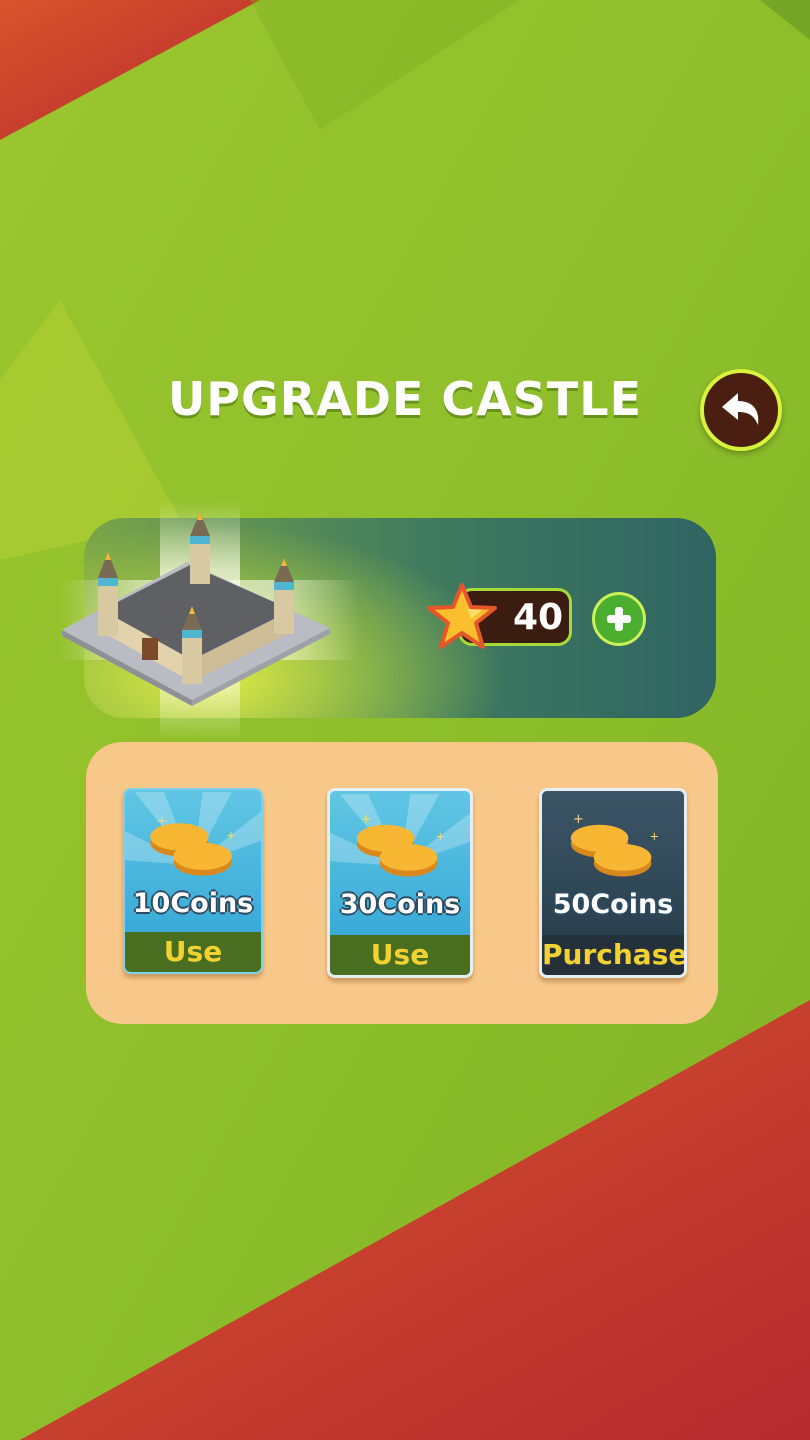 Image resolution: width=810 pixels, height=1440 pixels. I want to click on coin-offer-card: + + 50Coins Purchase, so click(613, 883).